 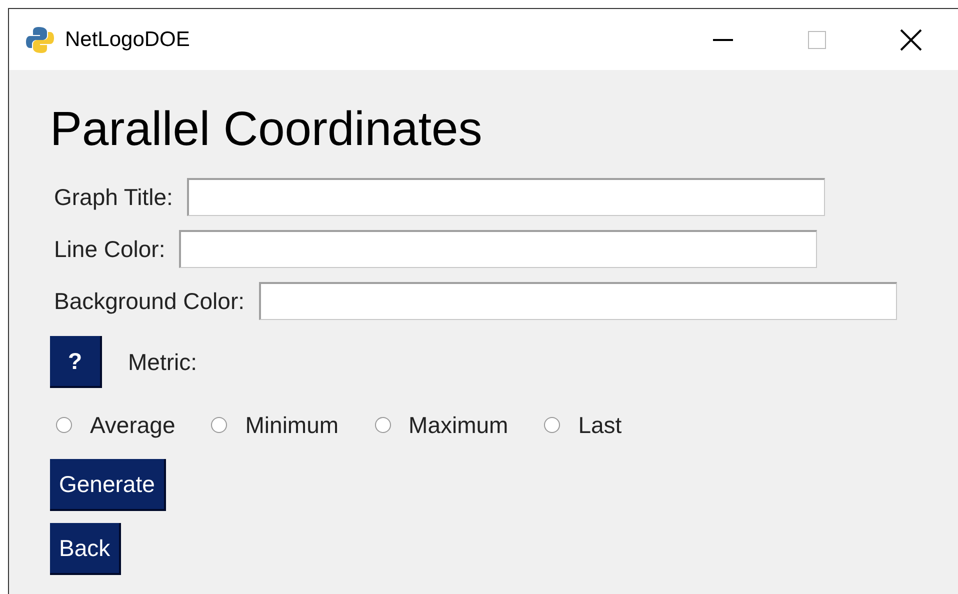 I want to click on option-label: Maximum, so click(x=458, y=425).